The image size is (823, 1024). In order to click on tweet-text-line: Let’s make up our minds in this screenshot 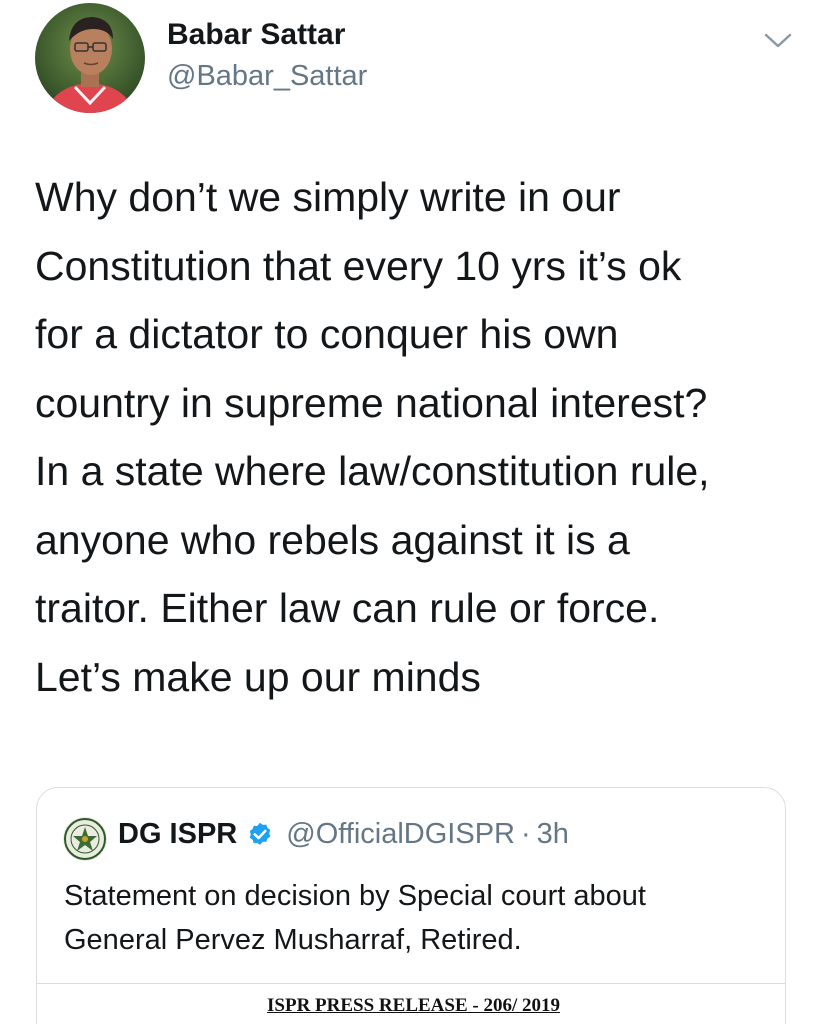, I will do `click(258, 676)`.